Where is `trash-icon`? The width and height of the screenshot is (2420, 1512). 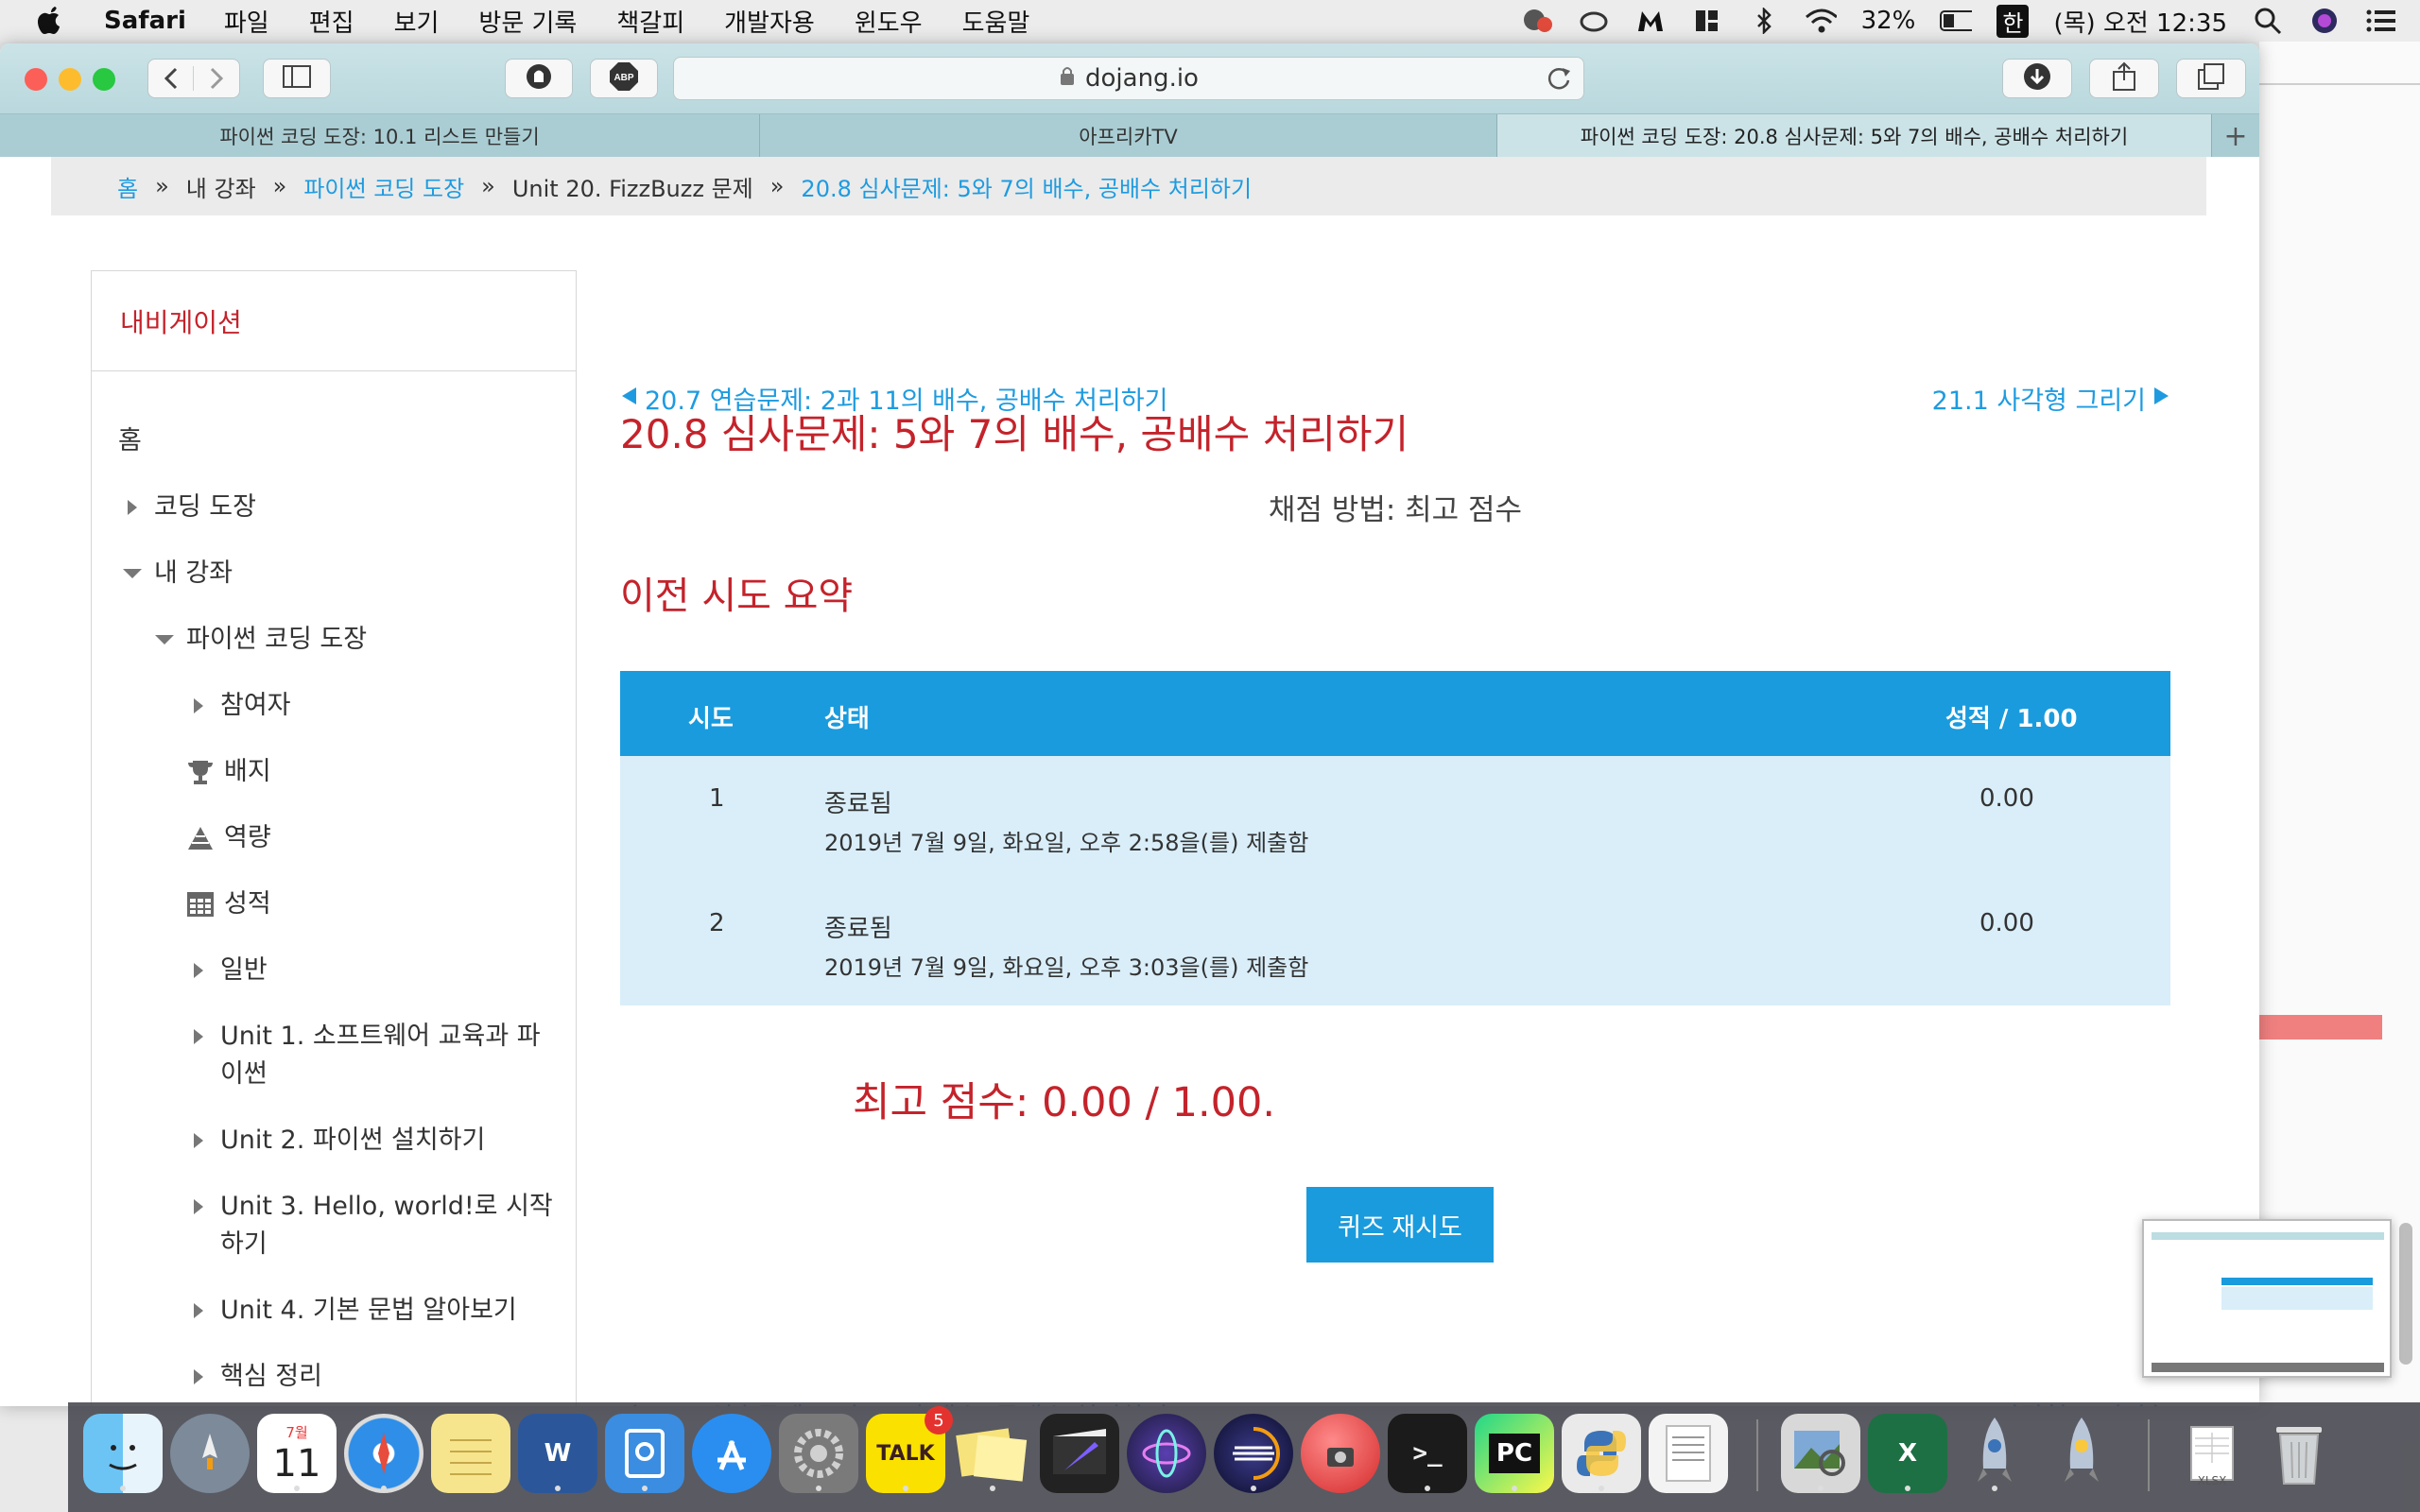
trash-icon is located at coordinates (2299, 1453).